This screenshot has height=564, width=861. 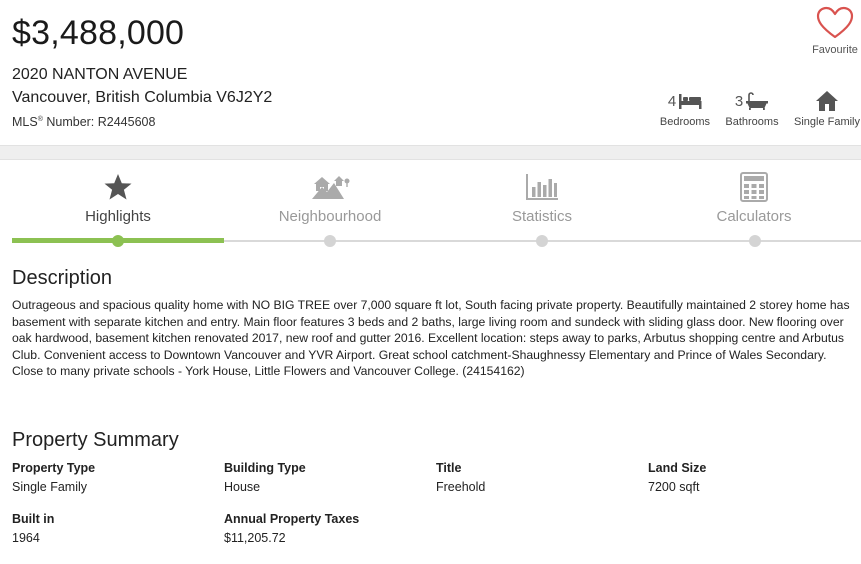 What do you see at coordinates (461, 487) in the screenshot?
I see `summary-value: Freehold` at bounding box center [461, 487].